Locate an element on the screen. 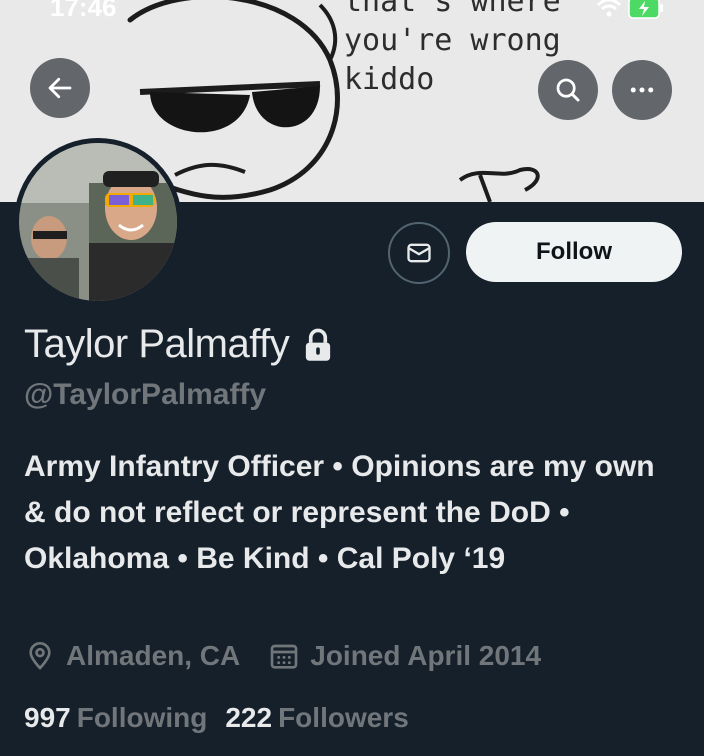  following-label: Following is located at coordinates (142, 717).